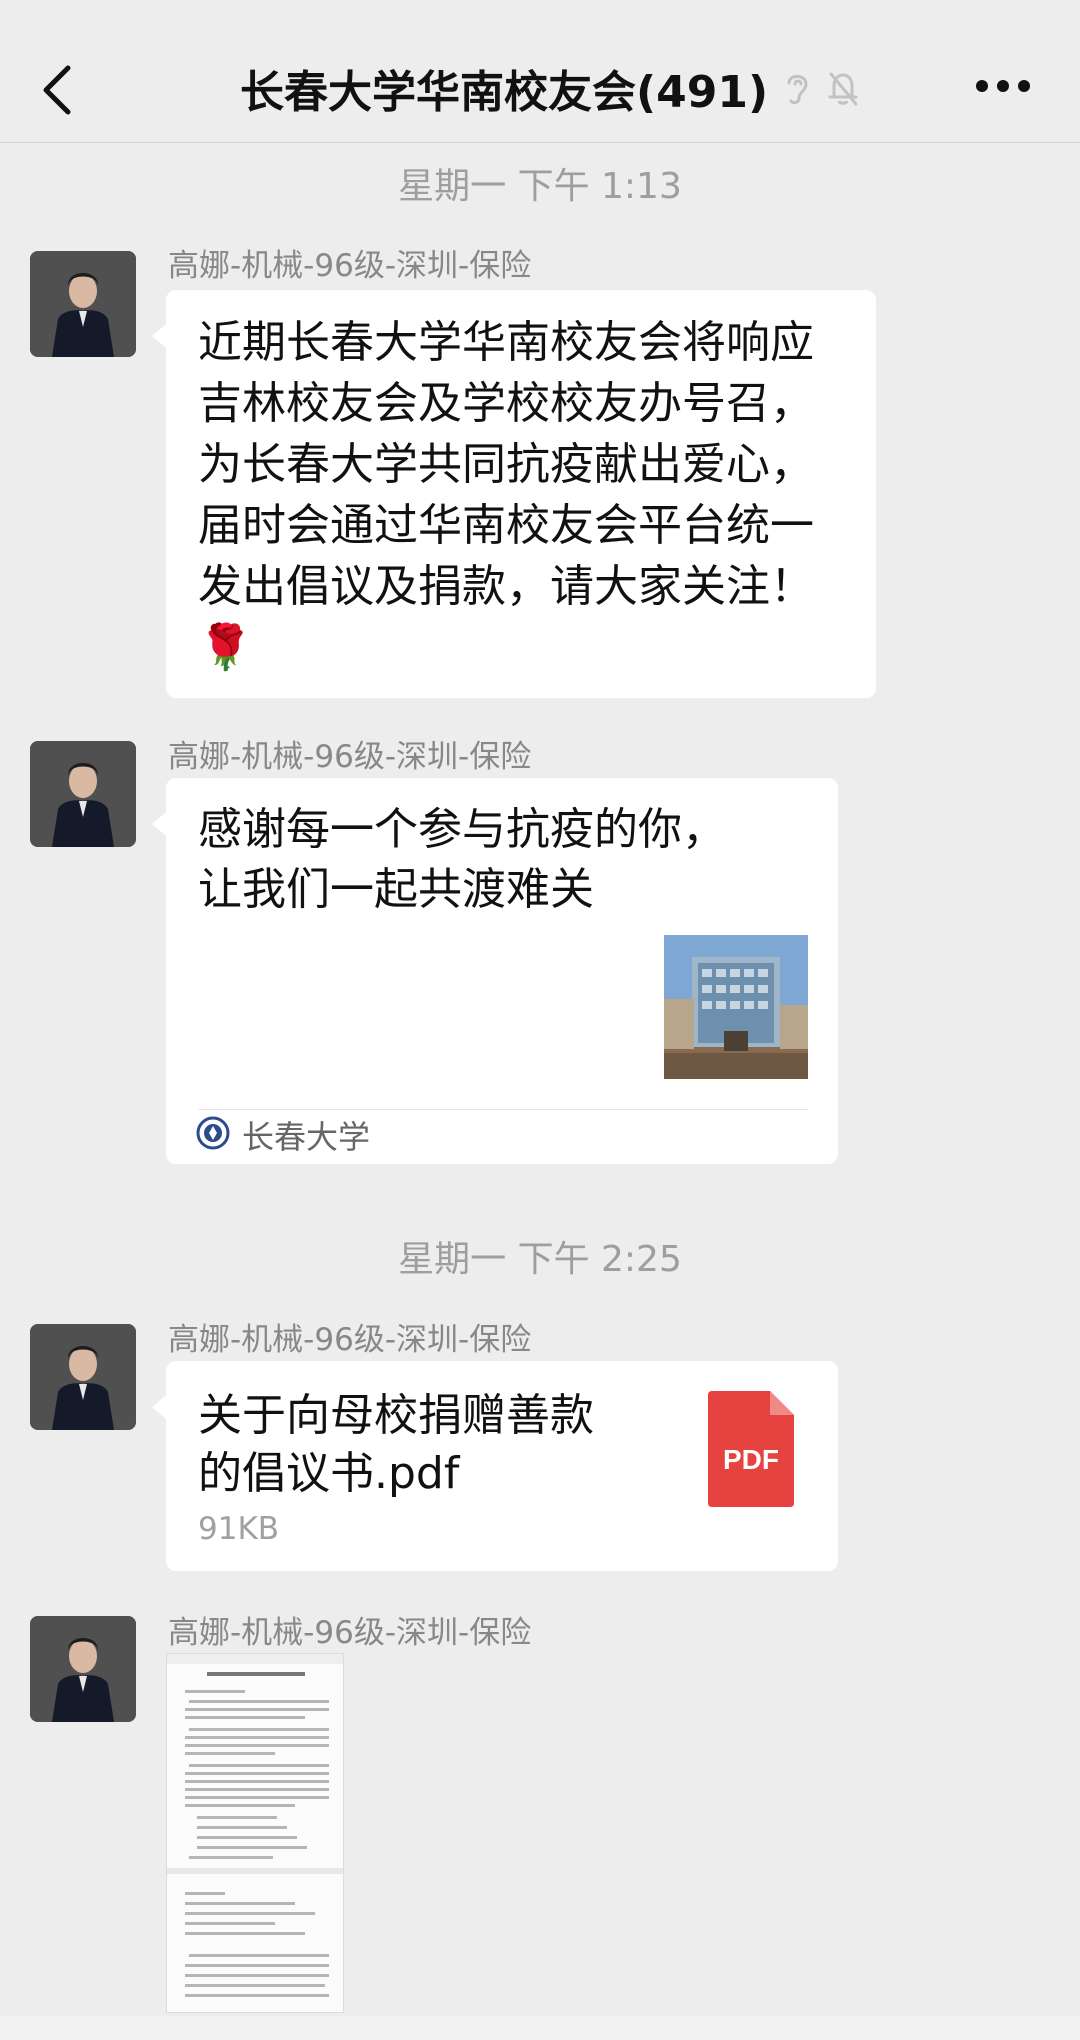  What do you see at coordinates (1003, 86) in the screenshot?
I see `more-dots-icon` at bounding box center [1003, 86].